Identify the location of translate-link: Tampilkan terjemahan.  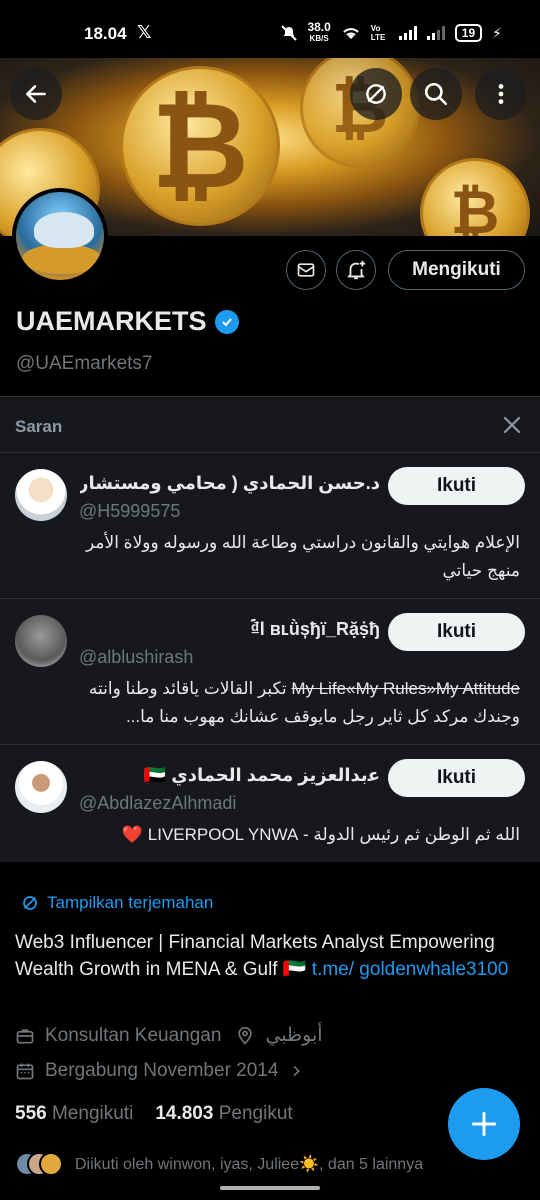
(117, 903).